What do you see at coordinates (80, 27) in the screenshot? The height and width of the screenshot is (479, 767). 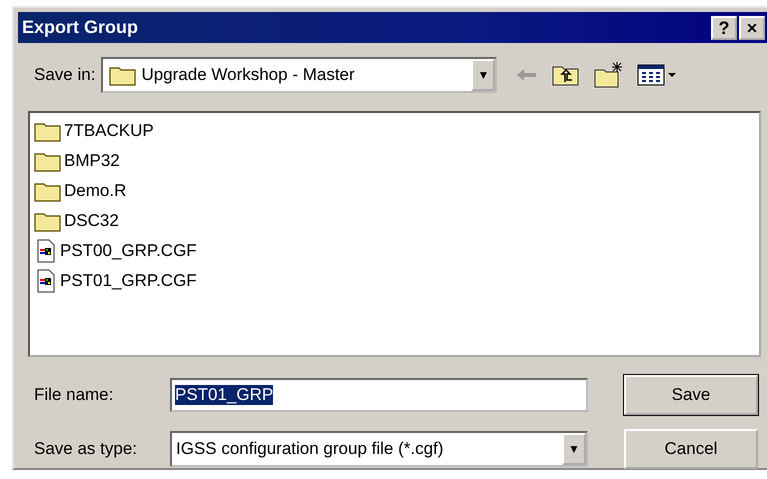 I see `window-title: Export Group` at bounding box center [80, 27].